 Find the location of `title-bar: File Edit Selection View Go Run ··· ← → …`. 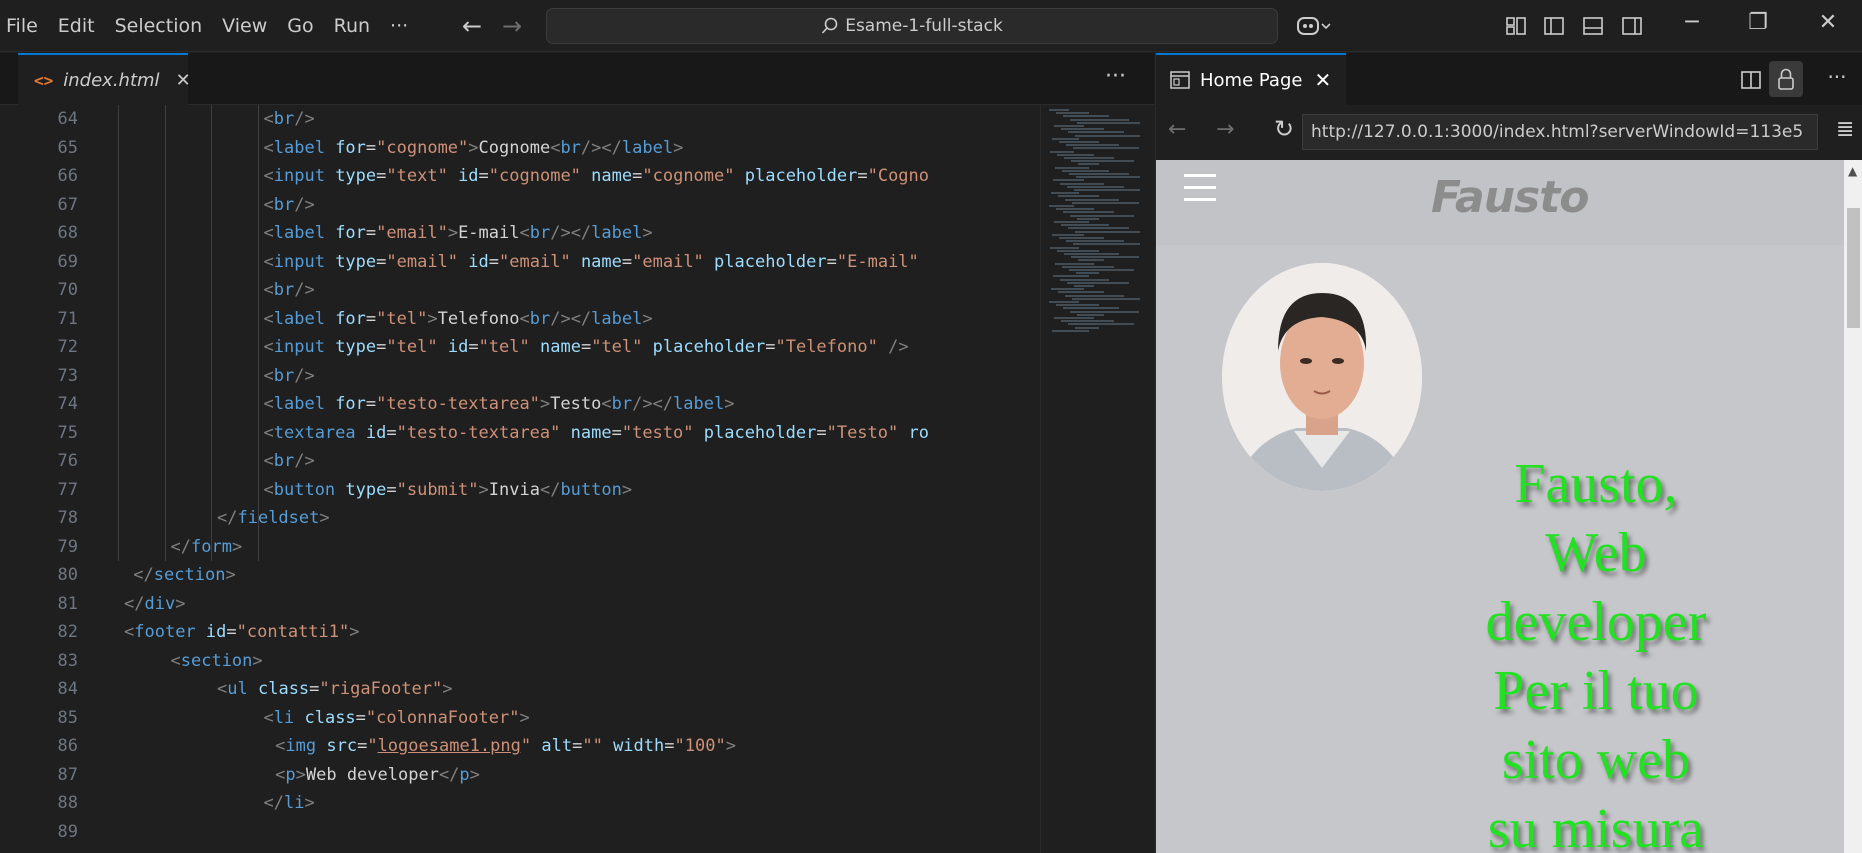

title-bar: File Edit Selection View Go Run ··· ← → … is located at coordinates (931, 26).